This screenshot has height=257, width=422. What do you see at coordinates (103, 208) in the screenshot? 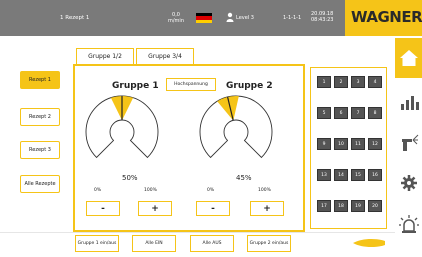
I see `group-1-minus-button: -` at bounding box center [103, 208].